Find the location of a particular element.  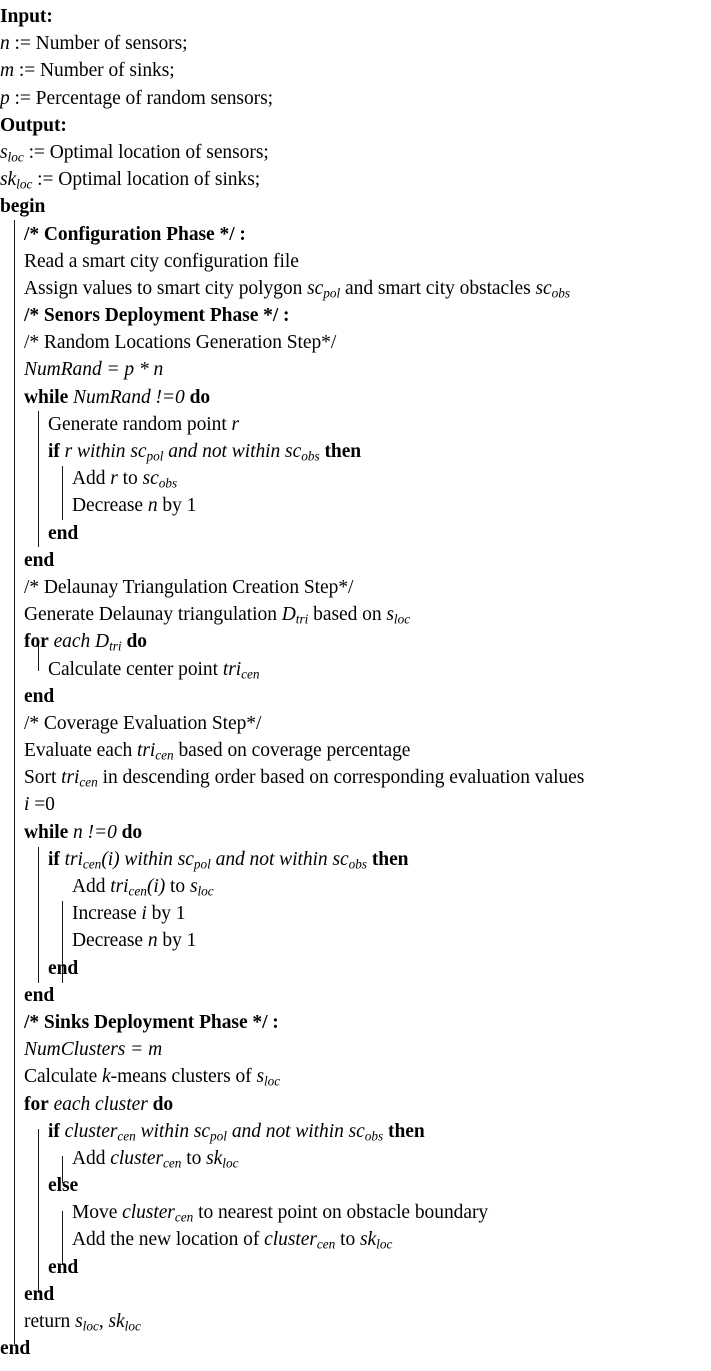

decrease-n-pre: Decrease is located at coordinates (108, 941).